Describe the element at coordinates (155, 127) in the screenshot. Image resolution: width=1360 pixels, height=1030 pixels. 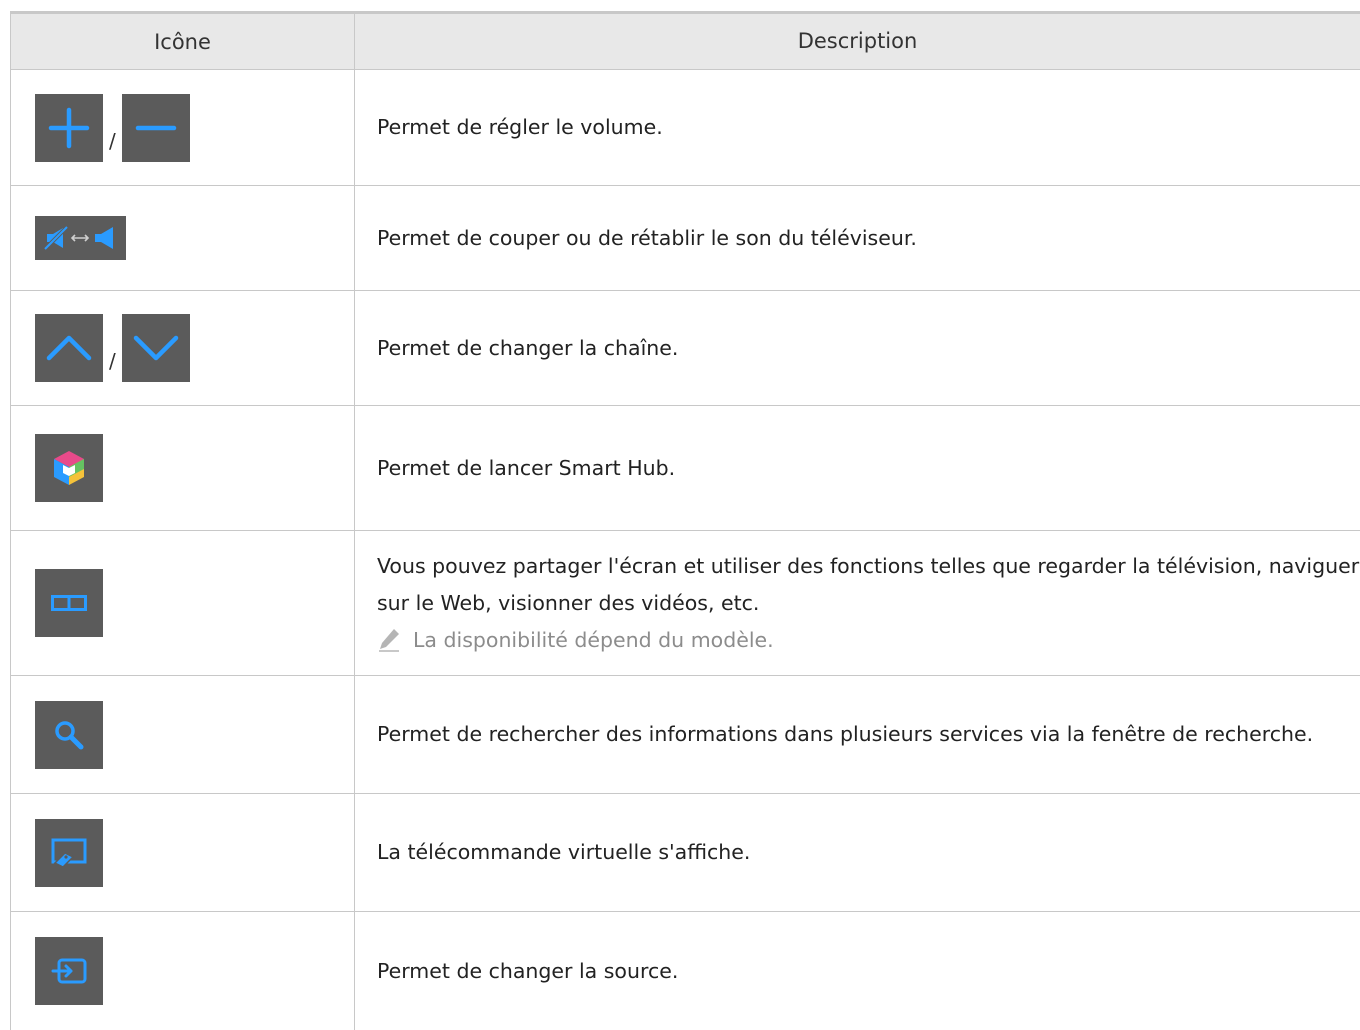
I see `minus-icon` at that location.